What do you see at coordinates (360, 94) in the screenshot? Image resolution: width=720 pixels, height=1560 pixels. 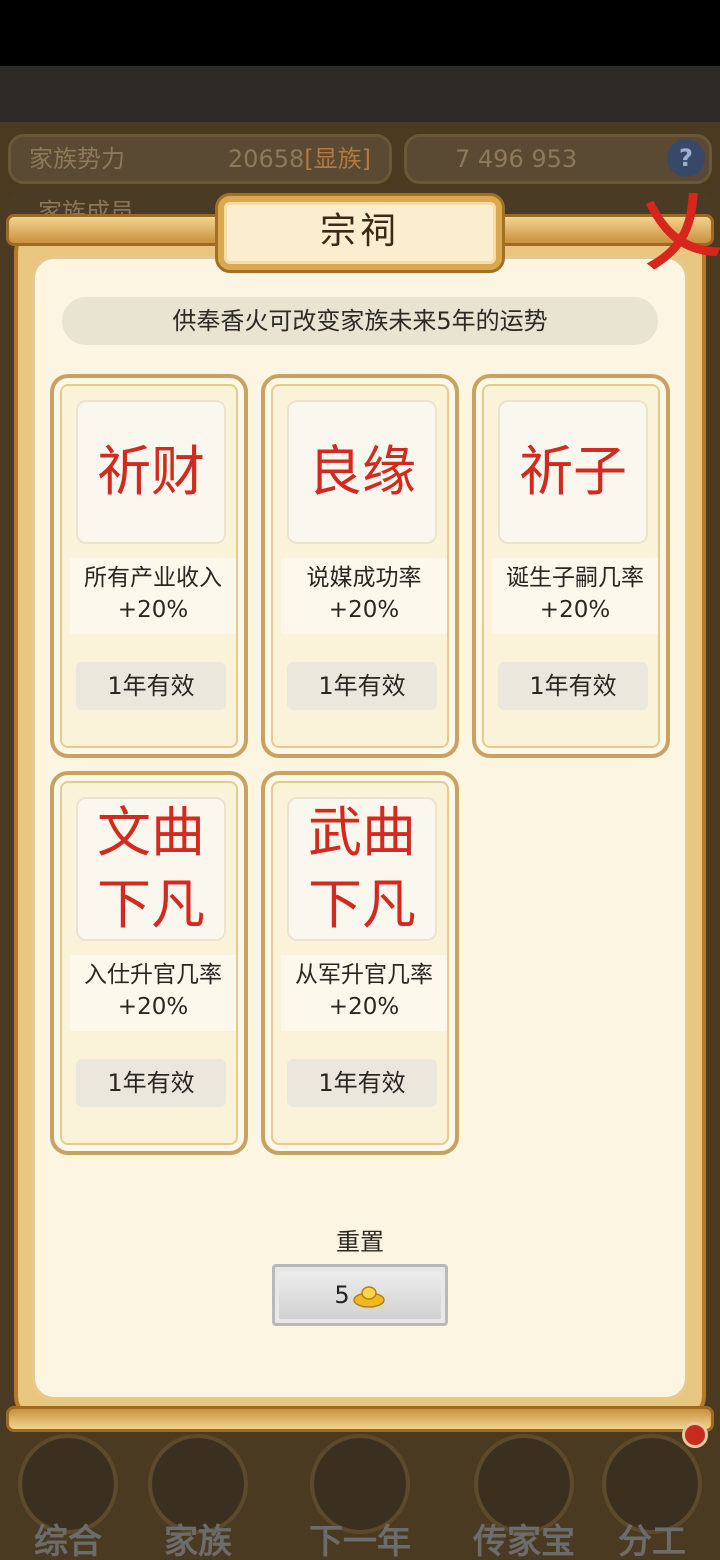 I see `top-strip` at bounding box center [360, 94].